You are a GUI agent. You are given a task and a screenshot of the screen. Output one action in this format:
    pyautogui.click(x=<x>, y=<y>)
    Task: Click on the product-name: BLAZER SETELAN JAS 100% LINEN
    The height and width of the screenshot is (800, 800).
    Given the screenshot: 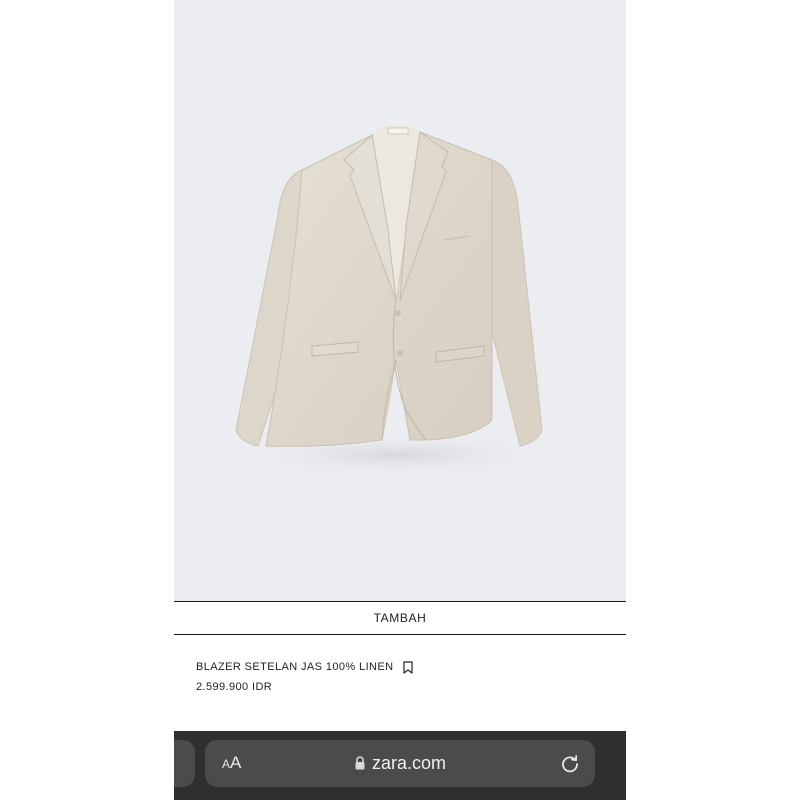 What is the action you would take?
    pyautogui.click(x=295, y=667)
    